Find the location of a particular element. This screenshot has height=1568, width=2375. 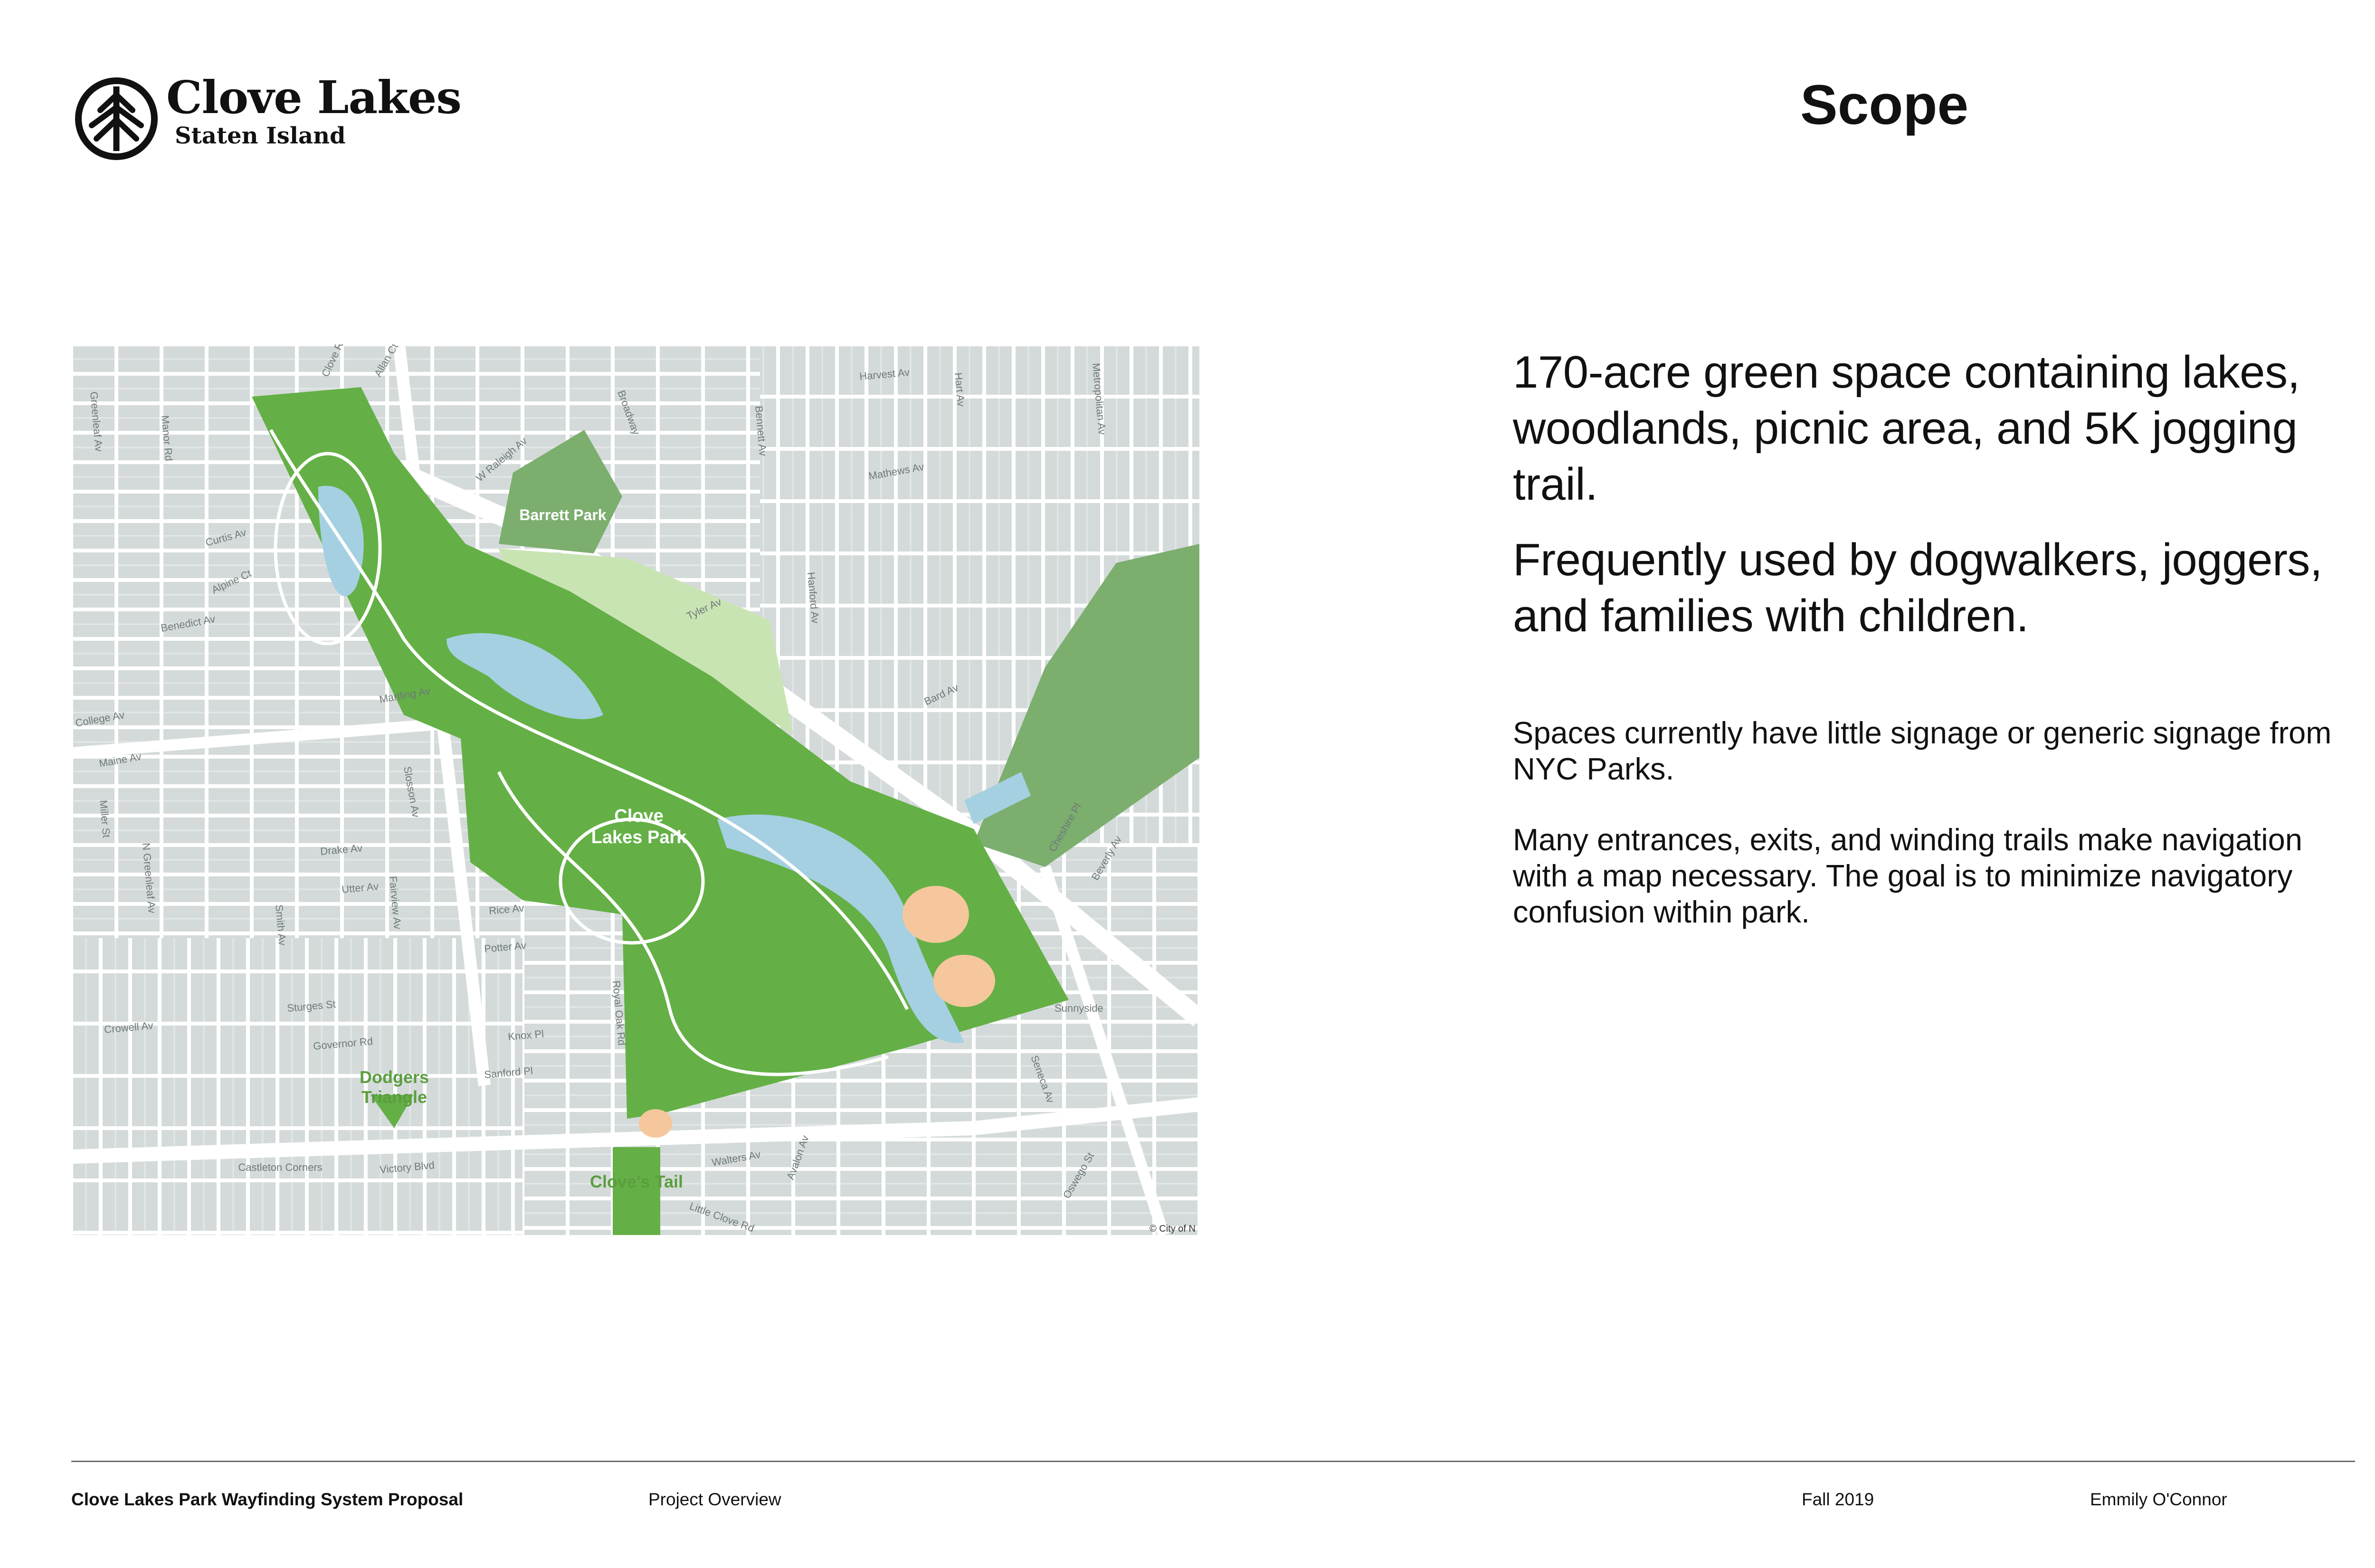

map-label-barrett-park: Barrett Park is located at coordinates (562, 514).